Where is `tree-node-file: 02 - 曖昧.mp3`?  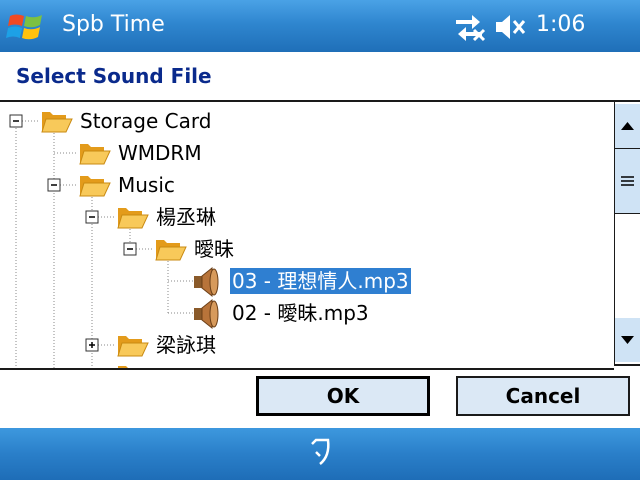
tree-node-file: 02 - 曖昧.mp3 is located at coordinates (300, 313).